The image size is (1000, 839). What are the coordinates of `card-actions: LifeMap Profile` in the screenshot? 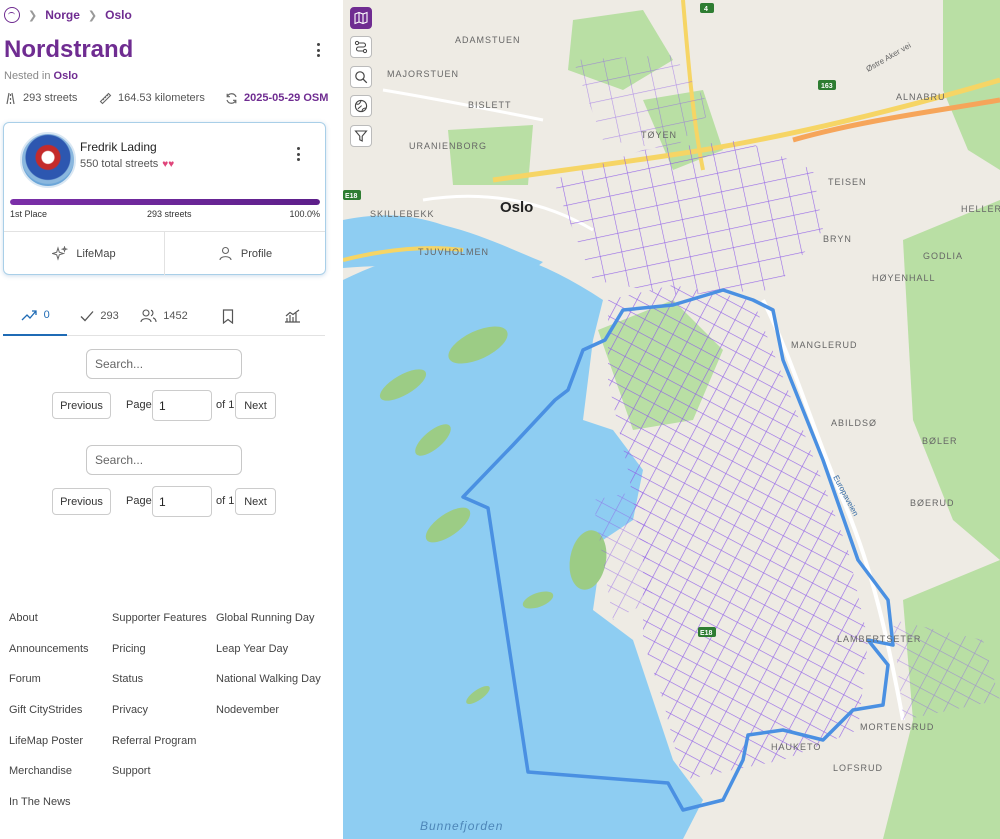 It's located at (164, 253).